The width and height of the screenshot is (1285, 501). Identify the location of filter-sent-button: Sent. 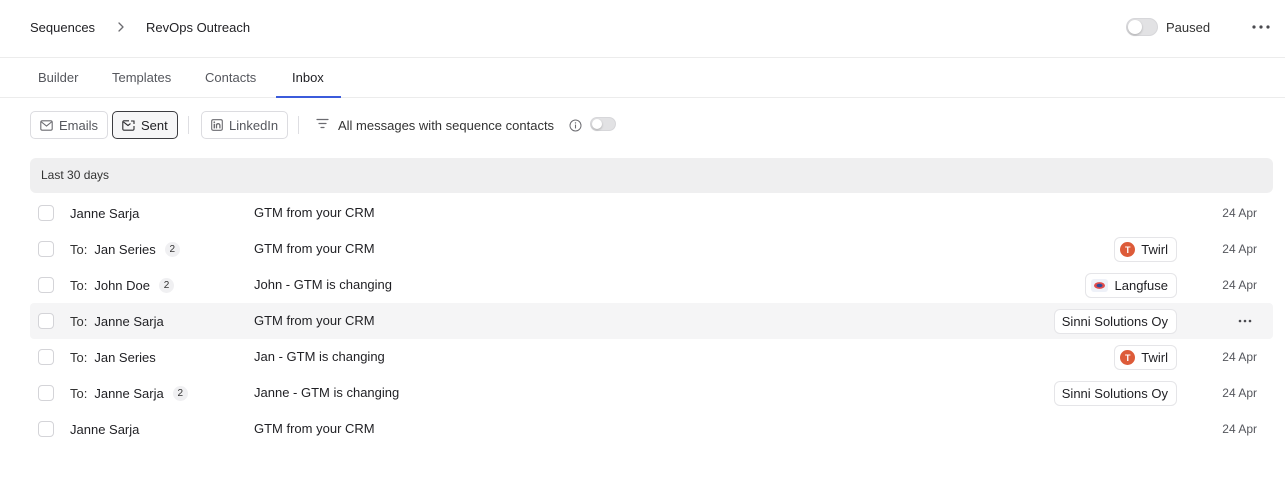
(145, 125).